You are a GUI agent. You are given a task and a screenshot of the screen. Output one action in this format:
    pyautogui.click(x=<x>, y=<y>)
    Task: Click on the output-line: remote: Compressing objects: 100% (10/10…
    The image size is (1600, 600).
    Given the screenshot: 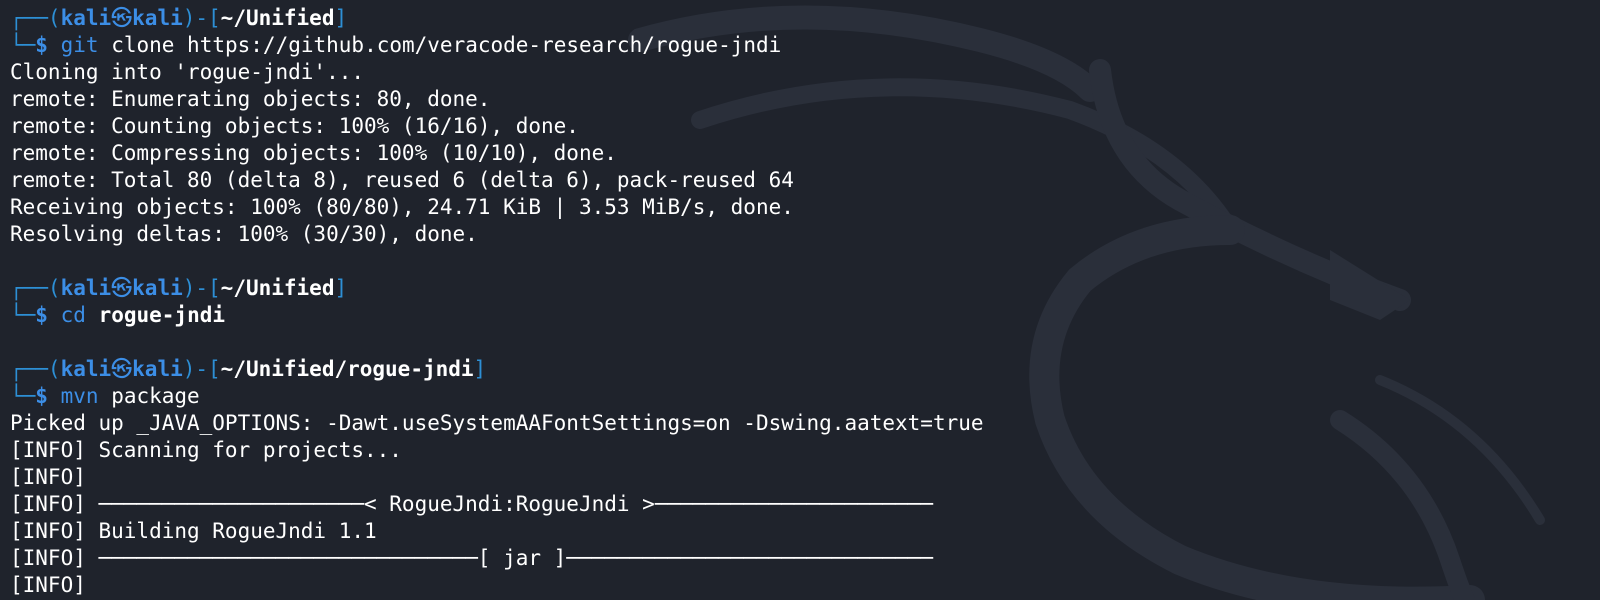 What is the action you would take?
    pyautogui.click(x=313, y=153)
    